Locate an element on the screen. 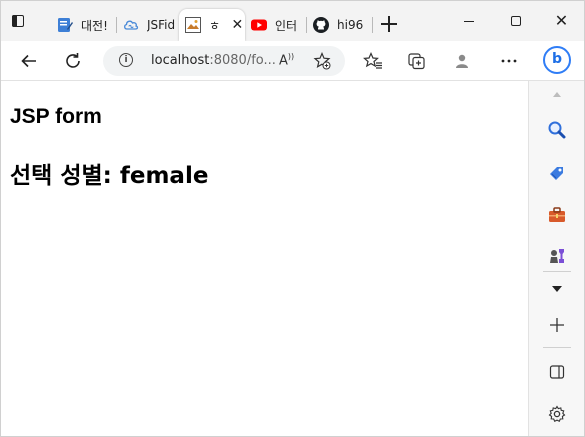  tab-label: JSFid is located at coordinates (161, 25).